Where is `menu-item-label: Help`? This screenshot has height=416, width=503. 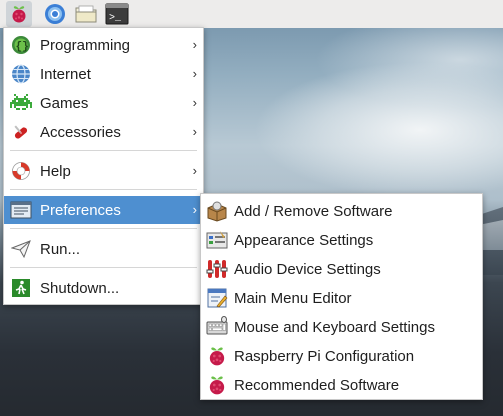
menu-item-label: Help is located at coordinates (55, 171).